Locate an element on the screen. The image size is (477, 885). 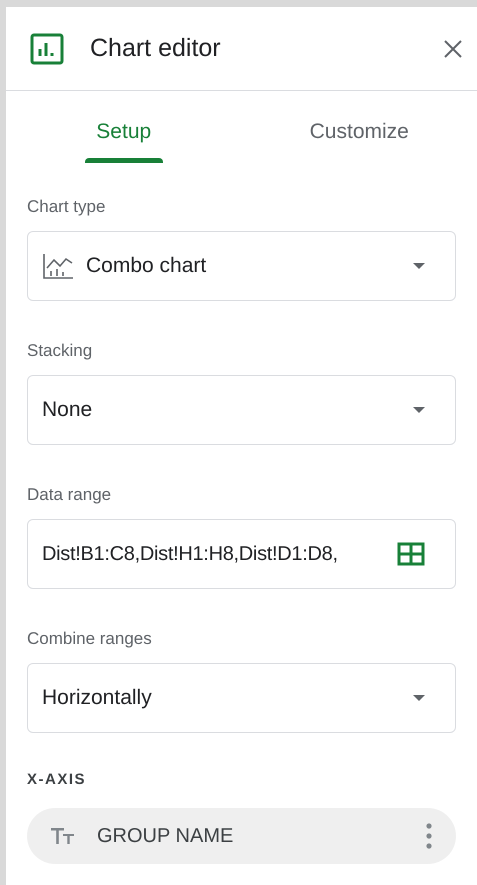
axis-chip: GROUP NAME is located at coordinates (241, 836).